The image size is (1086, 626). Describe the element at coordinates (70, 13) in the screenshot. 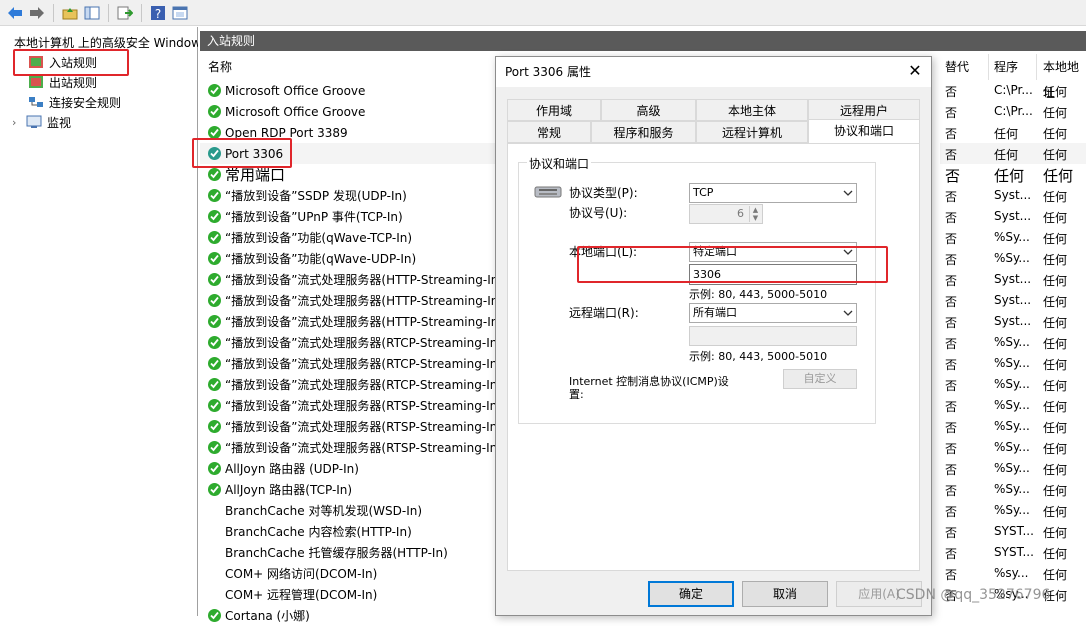

I see `up-folder-icon` at that location.